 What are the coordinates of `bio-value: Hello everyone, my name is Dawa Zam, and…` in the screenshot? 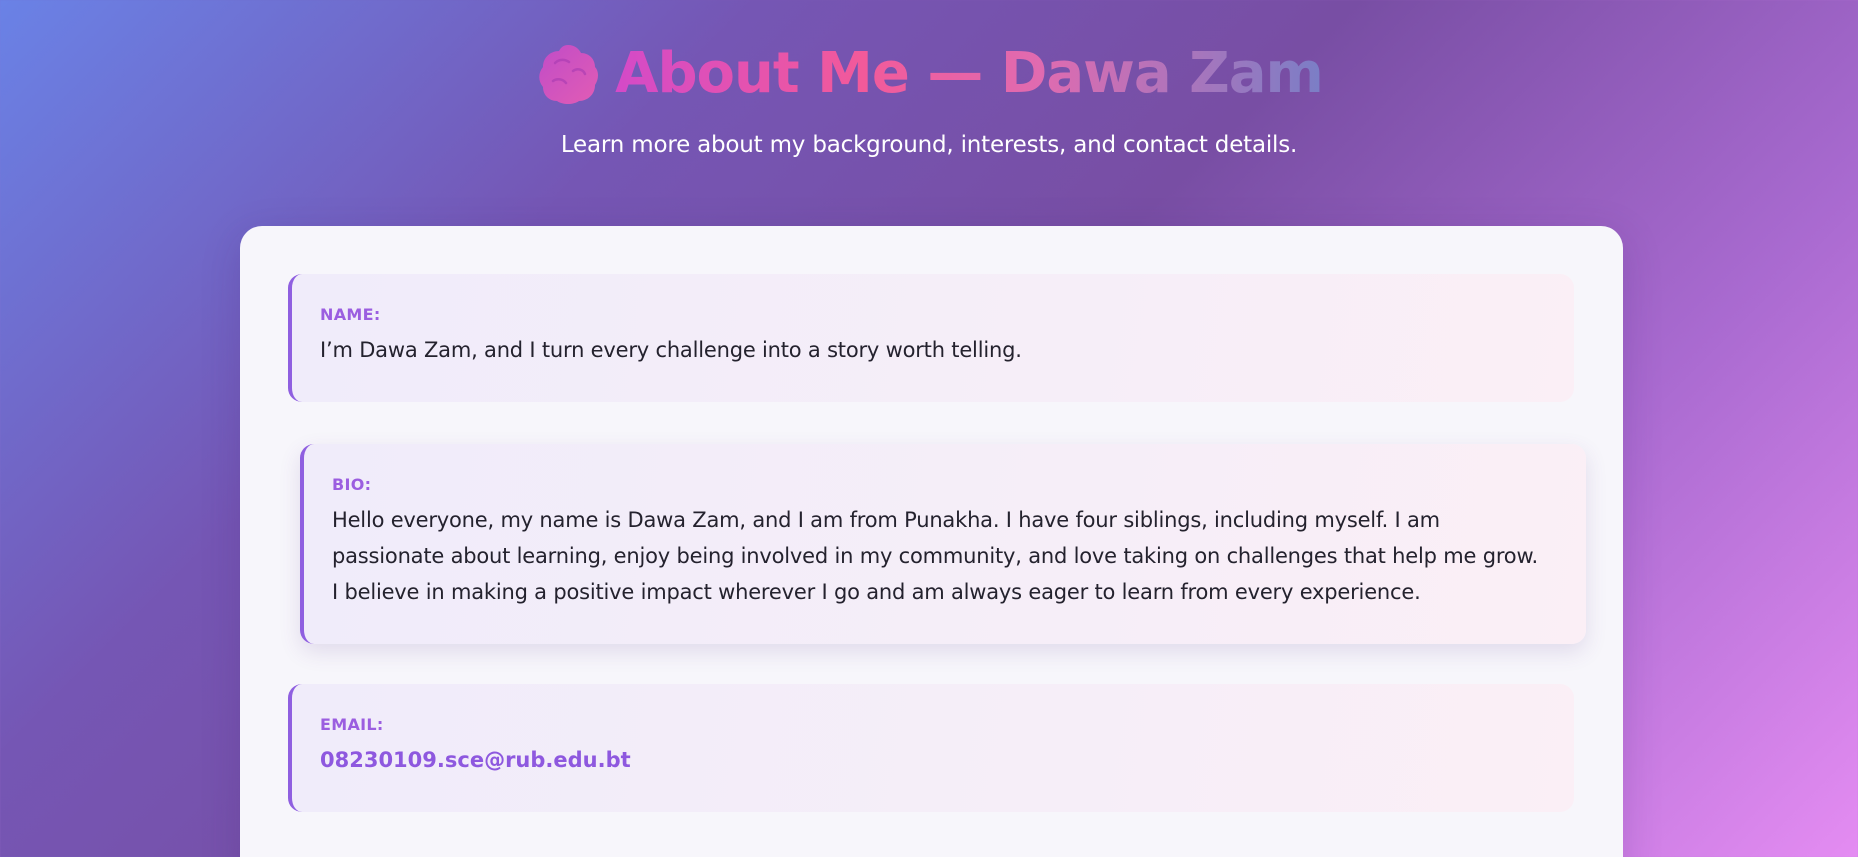 It's located at (935, 556).